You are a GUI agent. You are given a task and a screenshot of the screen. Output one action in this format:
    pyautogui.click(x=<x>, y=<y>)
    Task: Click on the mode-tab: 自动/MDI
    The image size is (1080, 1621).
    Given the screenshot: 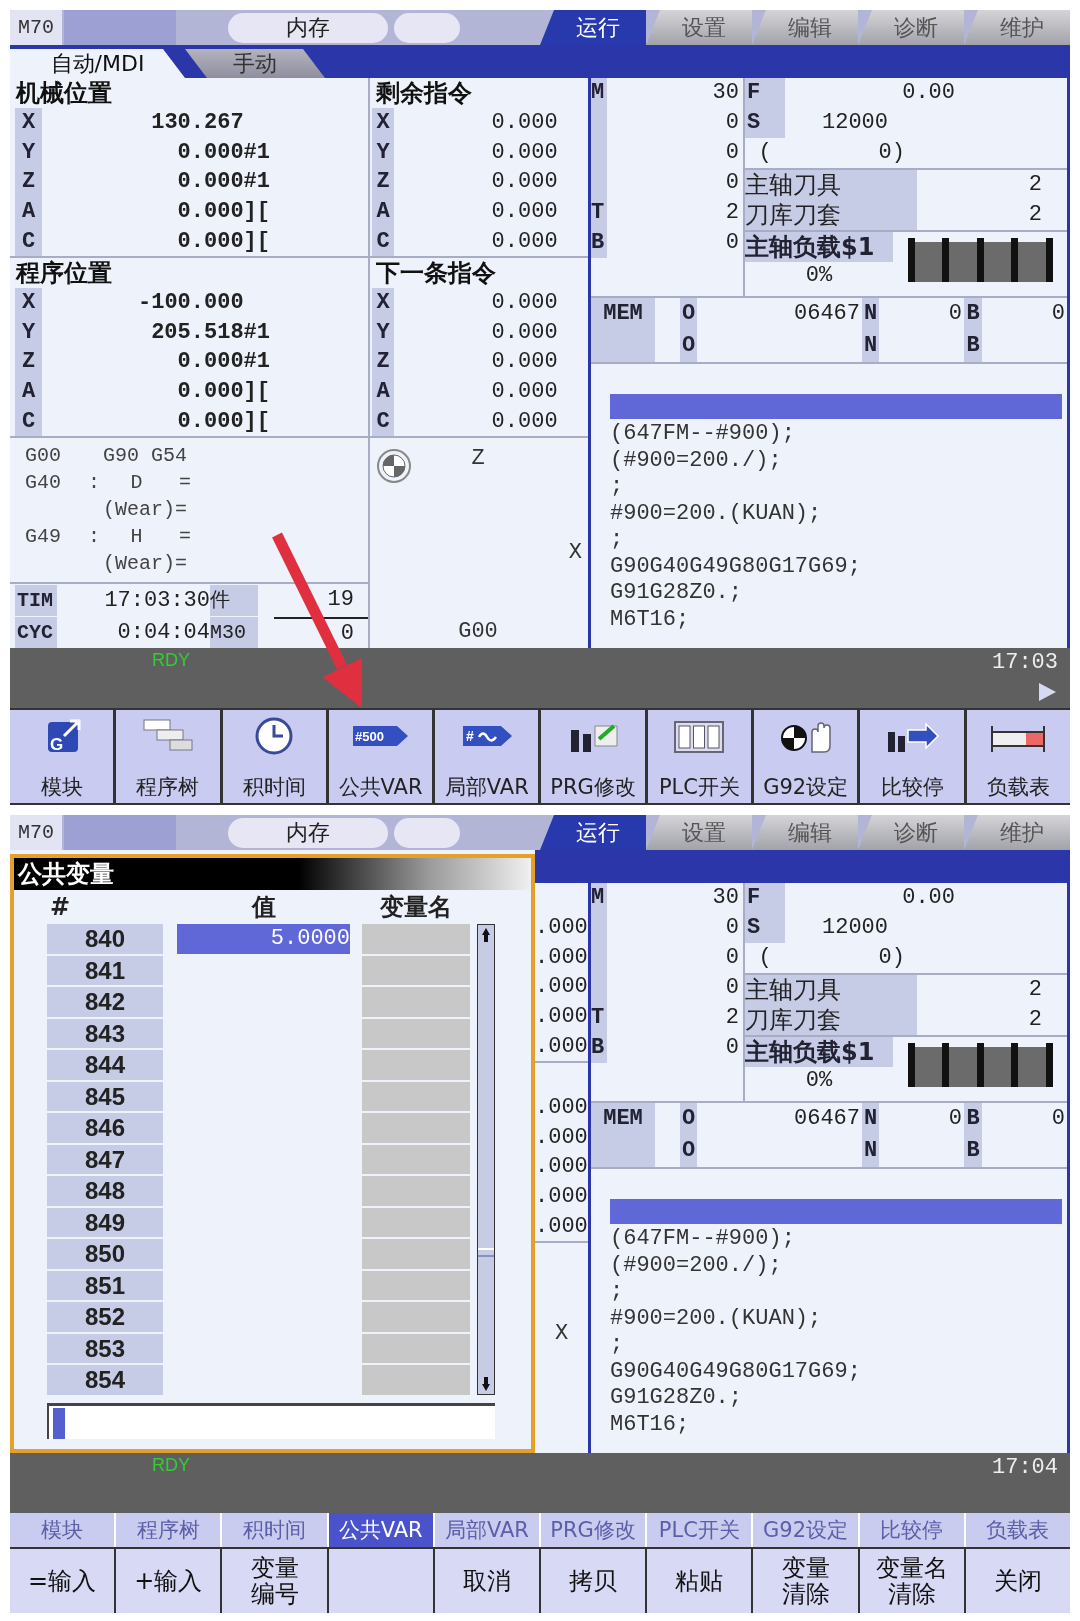 What is the action you would take?
    pyautogui.click(x=97, y=63)
    